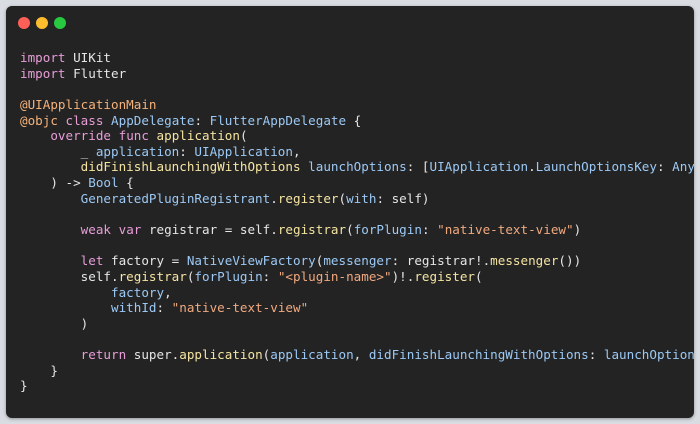 This screenshot has height=424, width=700. Describe the element at coordinates (361, 198) in the screenshot. I see `code-token: with` at that location.